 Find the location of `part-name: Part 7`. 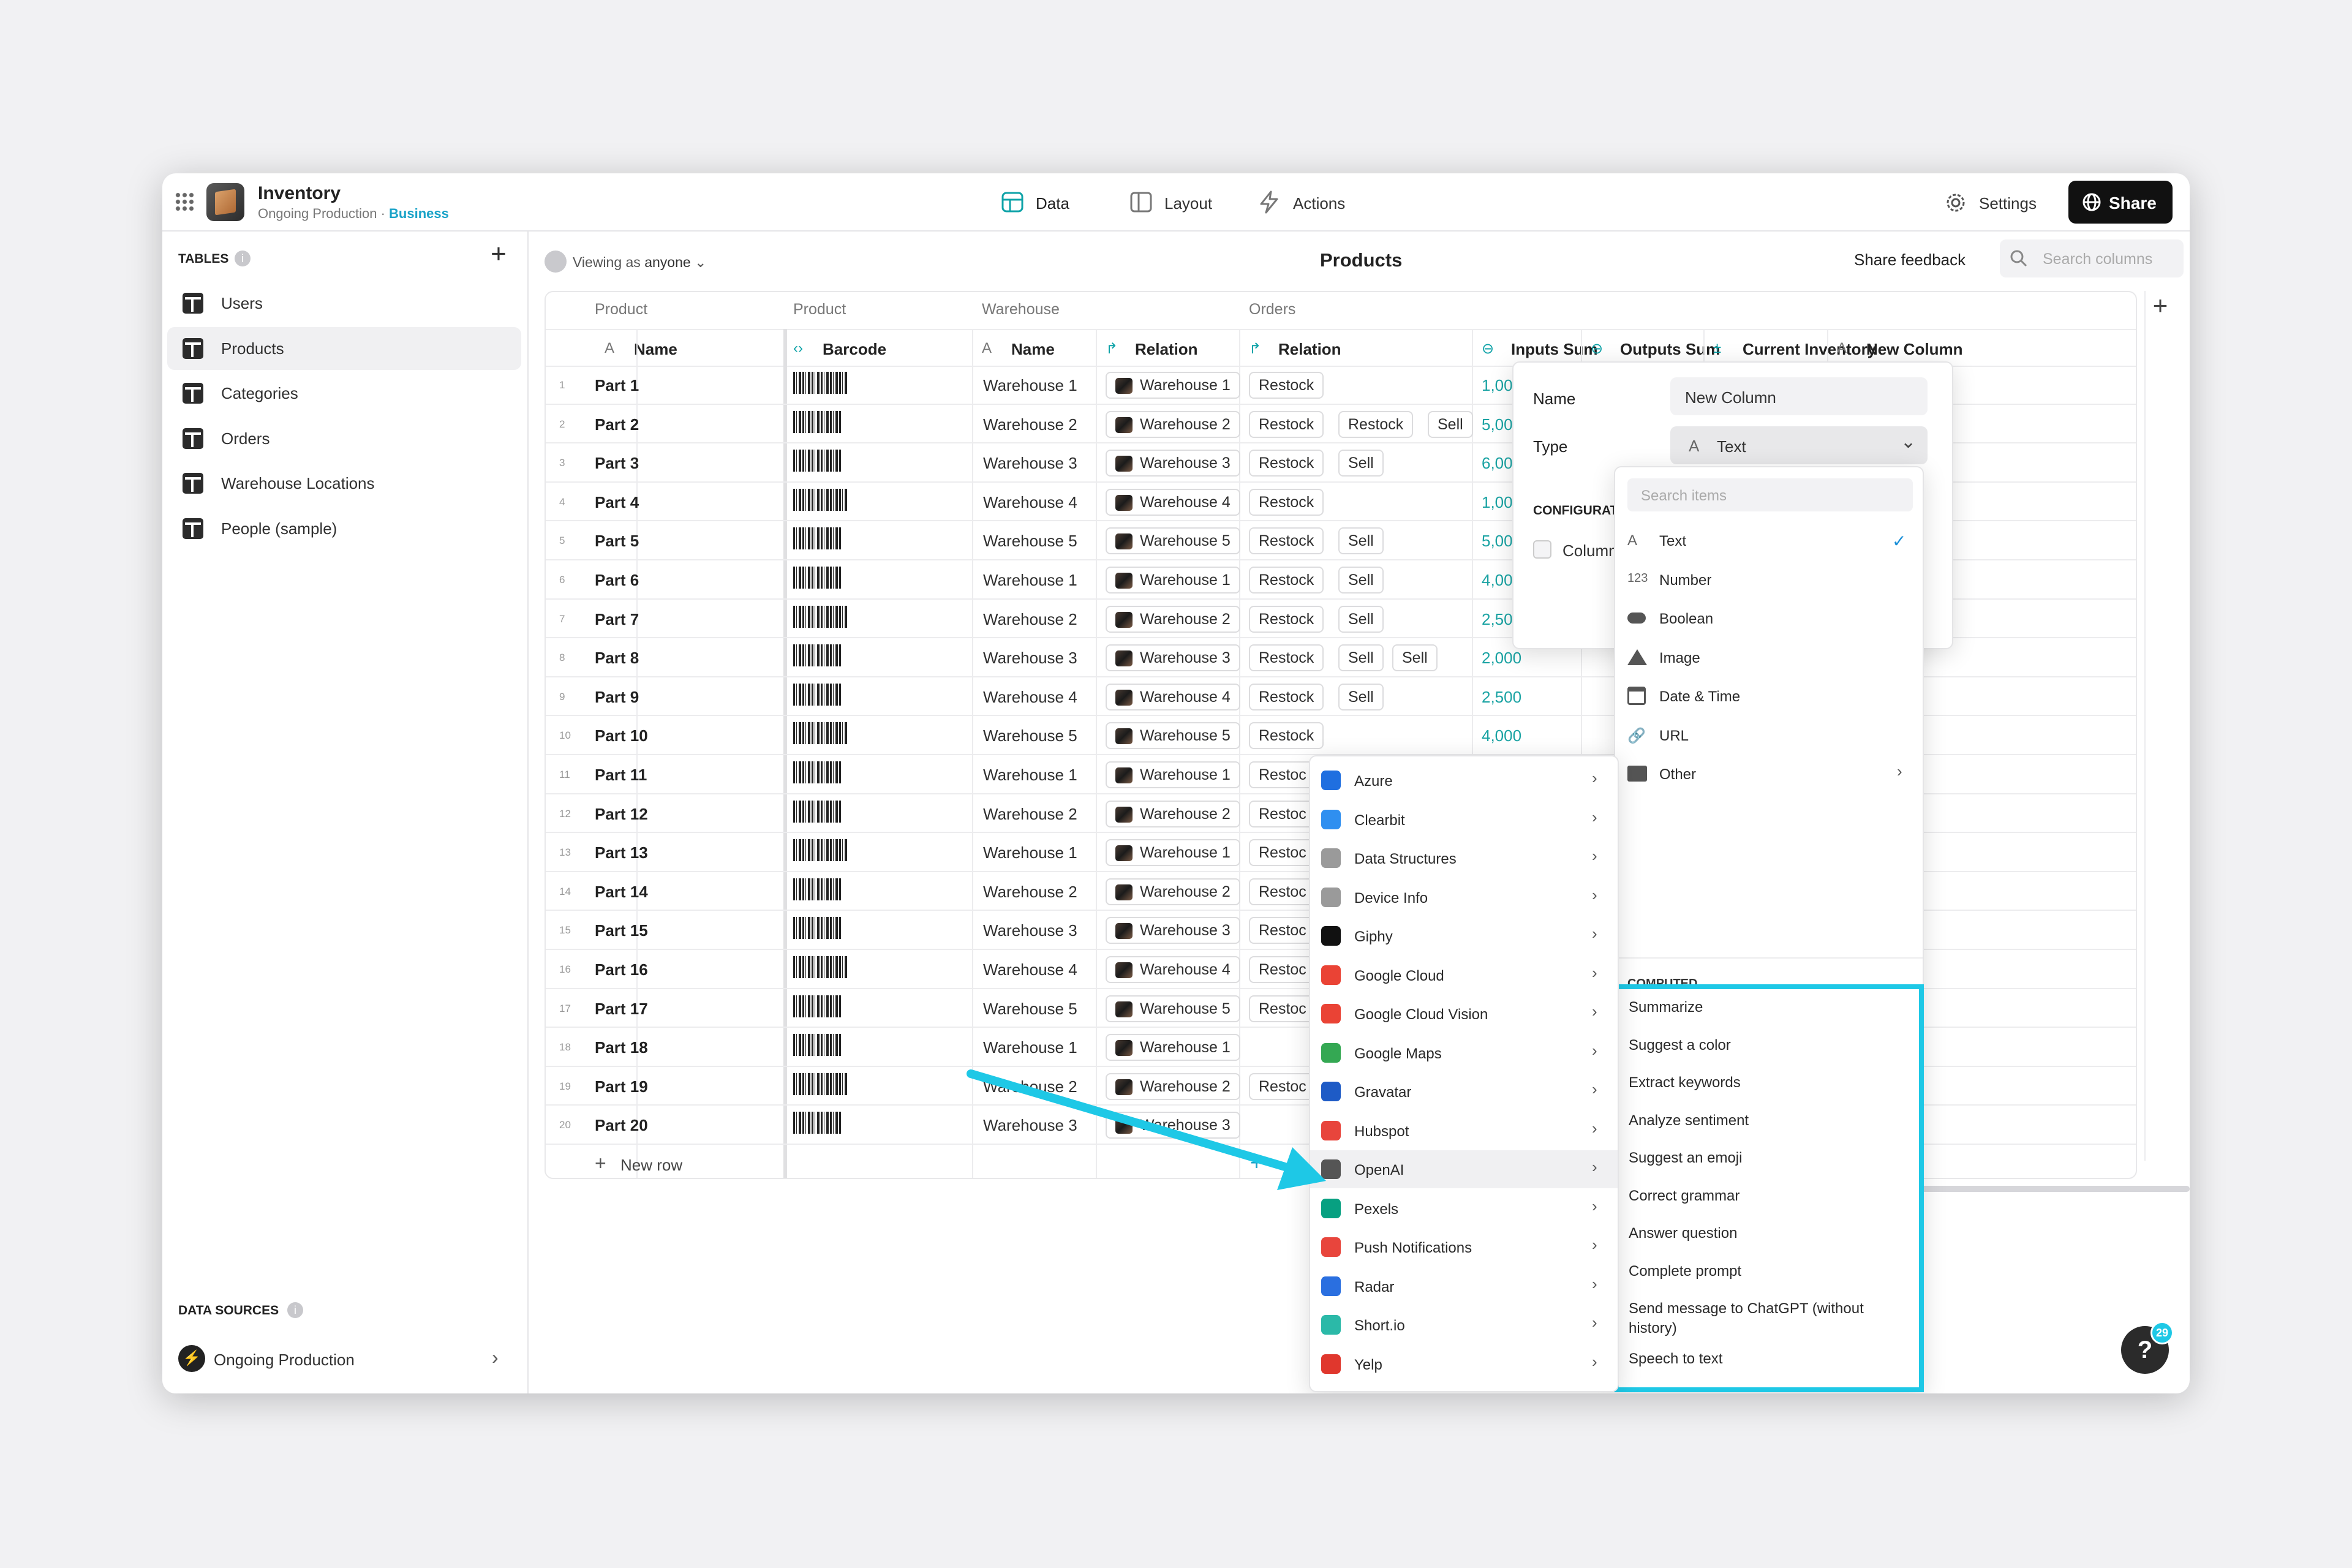

part-name: Part 7 is located at coordinates (617, 619).